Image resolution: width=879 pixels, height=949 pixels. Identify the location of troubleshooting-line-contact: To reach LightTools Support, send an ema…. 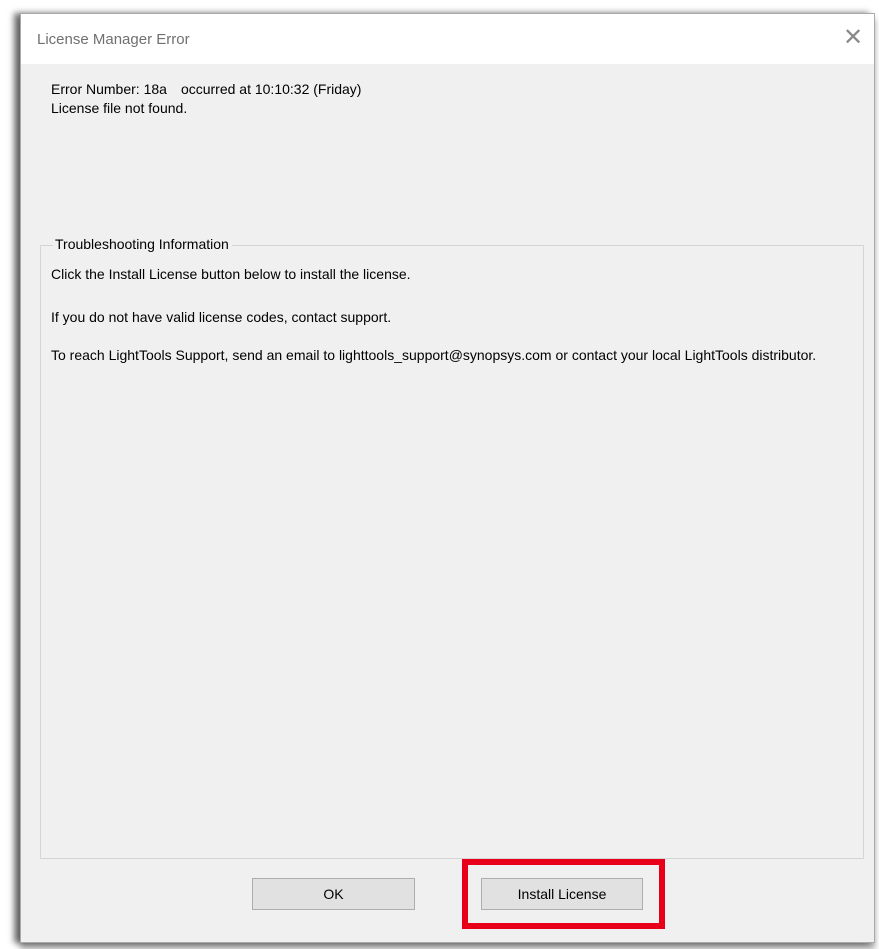
(434, 355).